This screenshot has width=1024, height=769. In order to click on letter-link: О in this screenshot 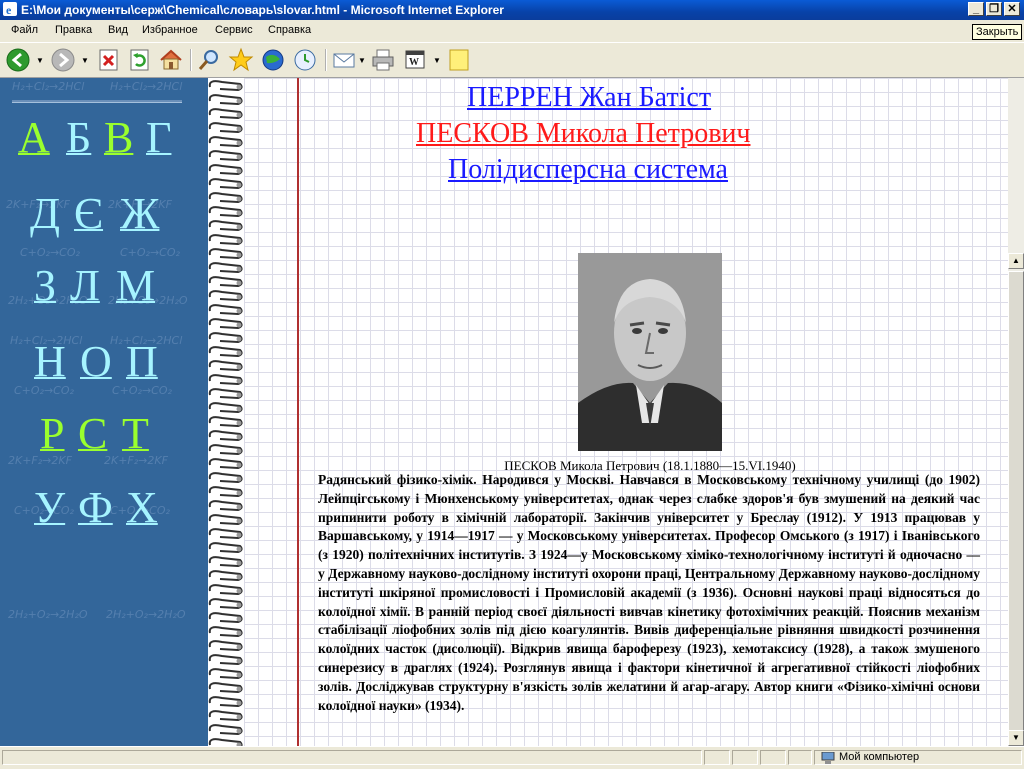, I will do `click(96, 362)`.